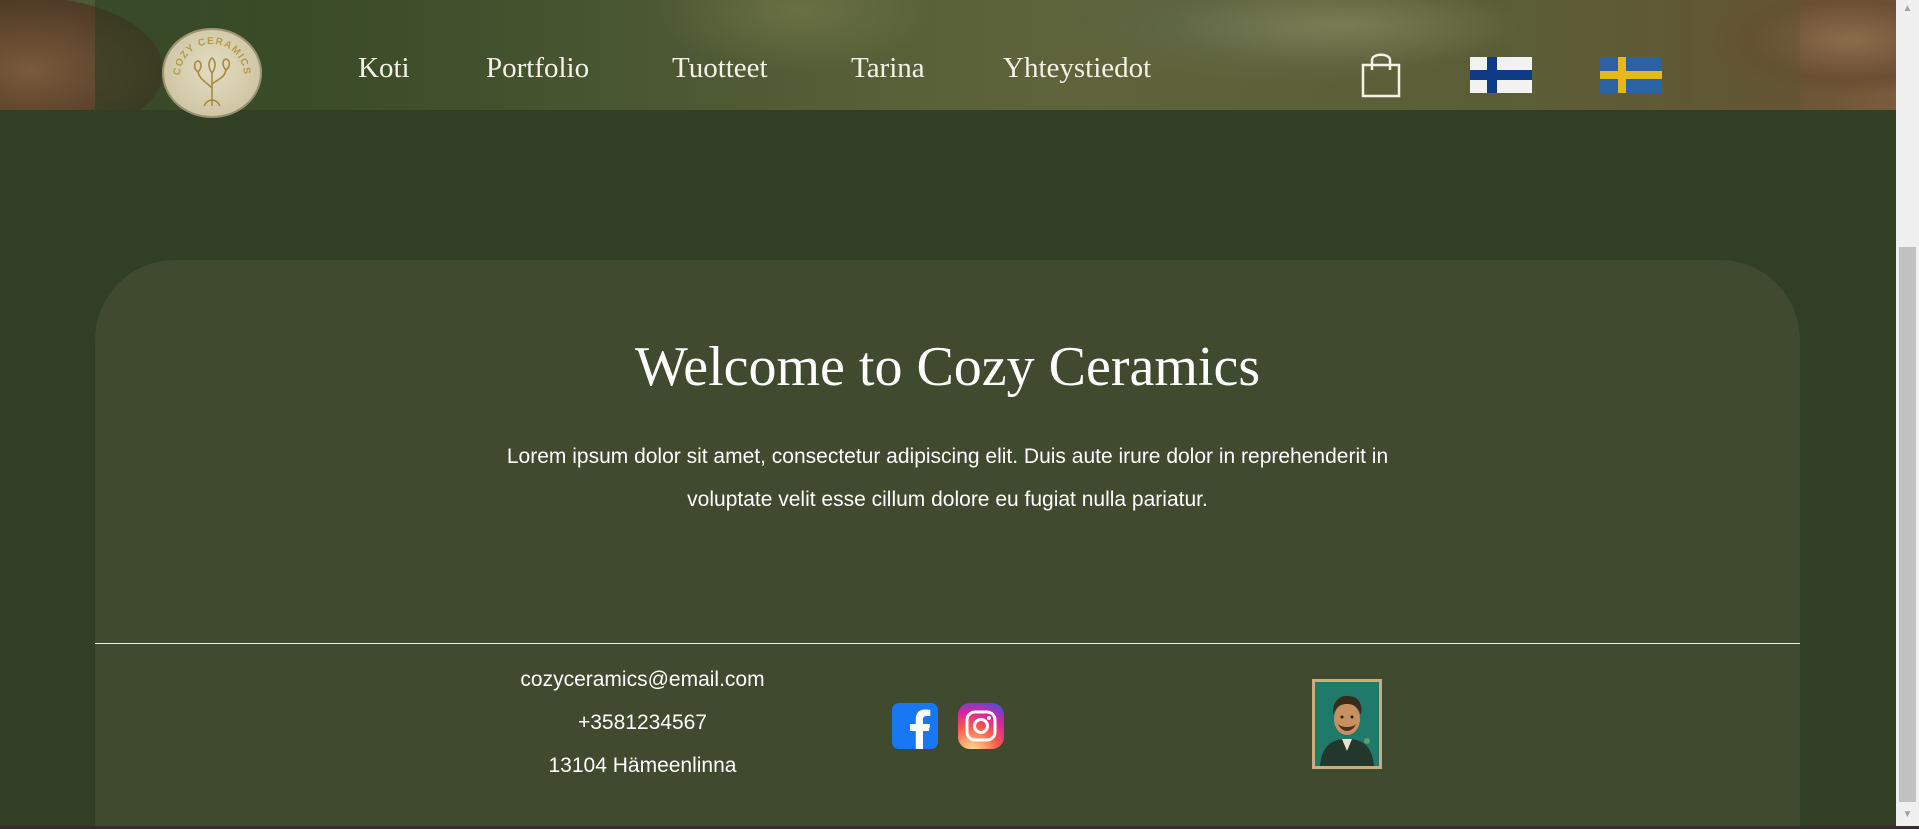 The image size is (1919, 829). Describe the element at coordinates (947, 643) in the screenshot. I see `footer-divider` at that location.